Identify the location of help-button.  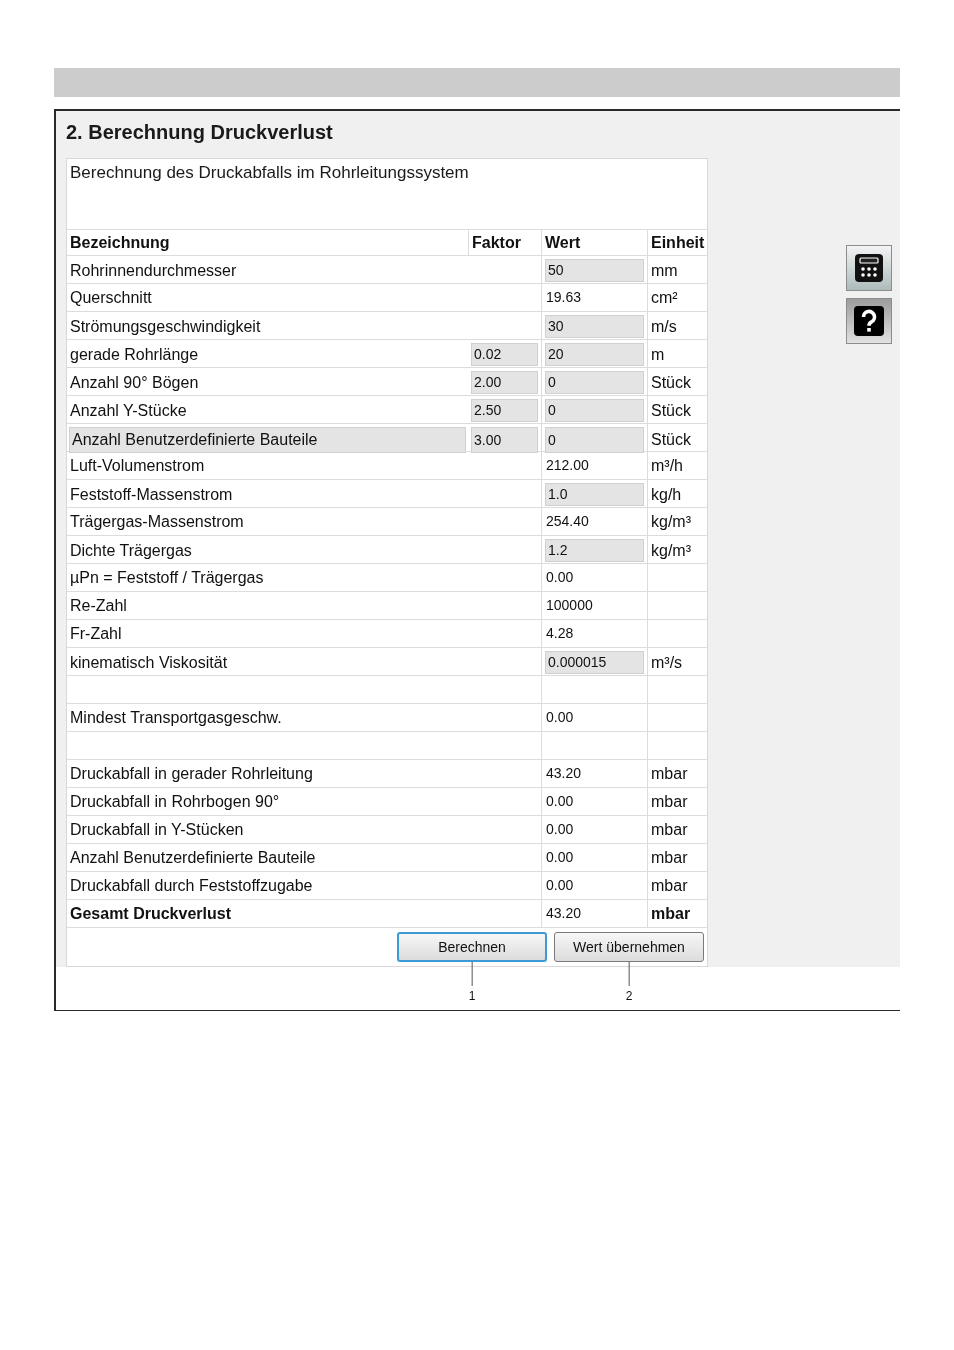
(869, 321).